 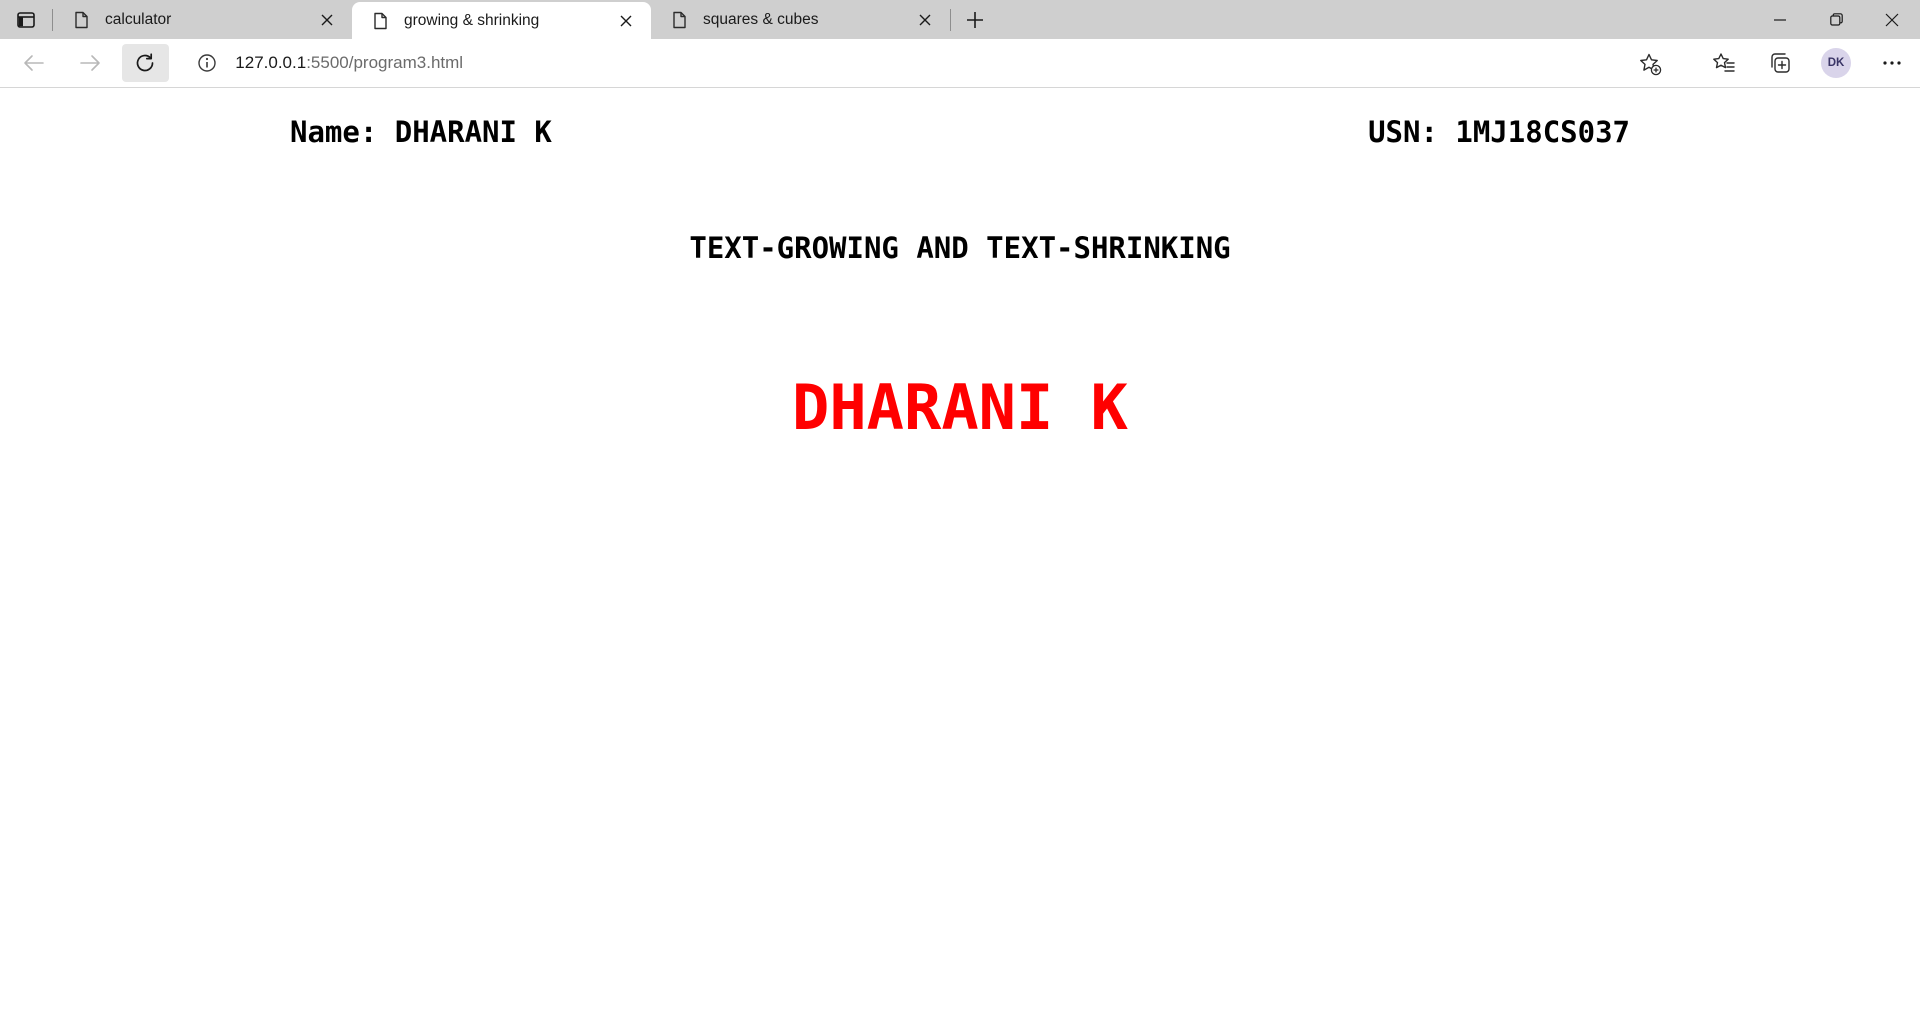 What do you see at coordinates (207, 63) in the screenshot?
I see `info-icon` at bounding box center [207, 63].